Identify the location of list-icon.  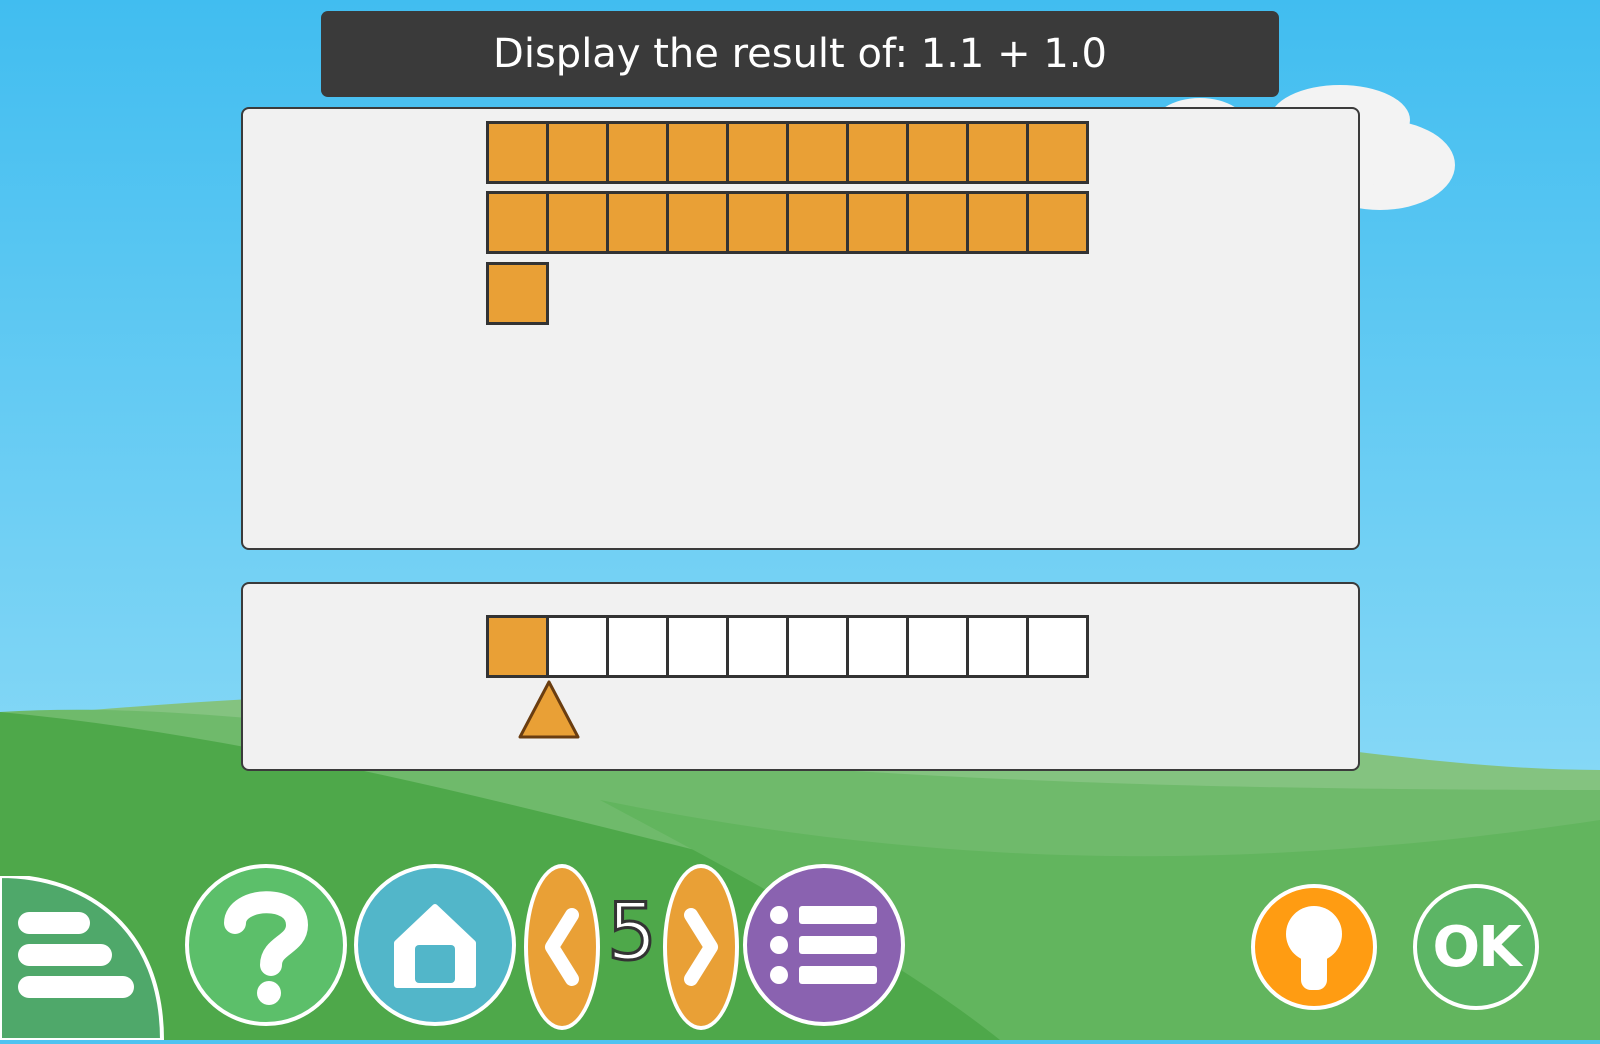
(823, 945).